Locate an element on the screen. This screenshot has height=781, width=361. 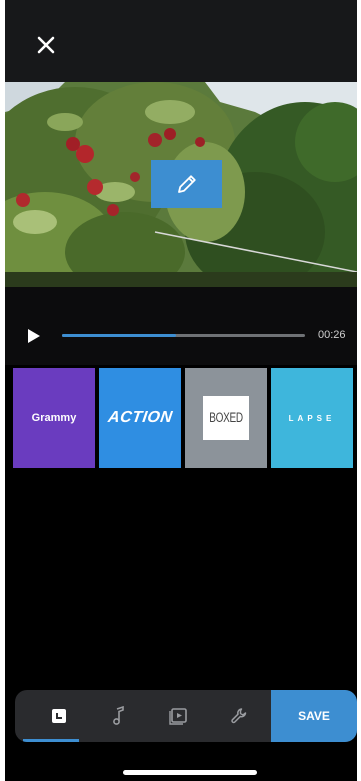
play-icon is located at coordinates (34, 336).